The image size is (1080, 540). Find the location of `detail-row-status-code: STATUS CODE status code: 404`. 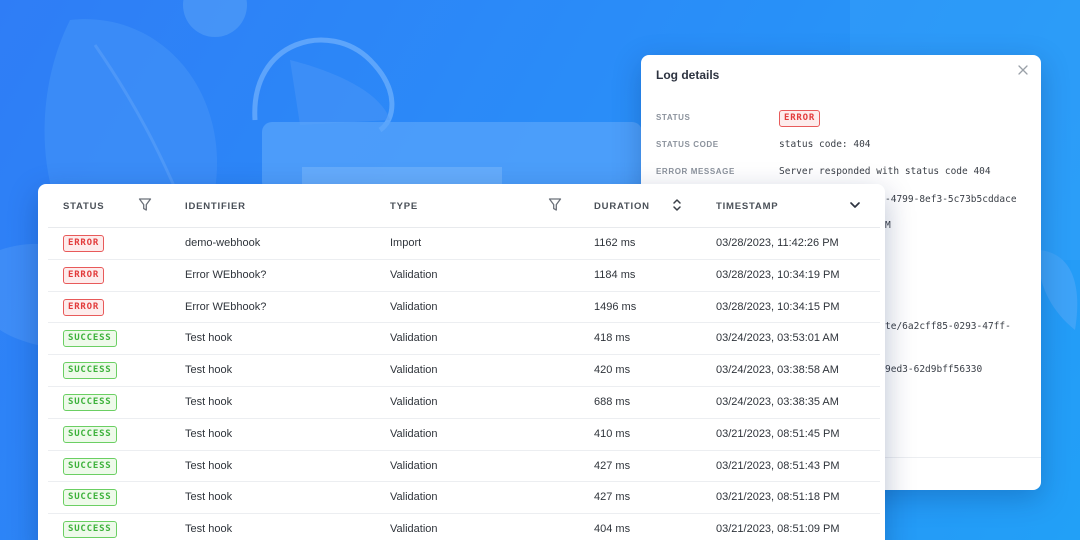

detail-row-status-code: STATUS CODE status code: 404 is located at coordinates (843, 147).